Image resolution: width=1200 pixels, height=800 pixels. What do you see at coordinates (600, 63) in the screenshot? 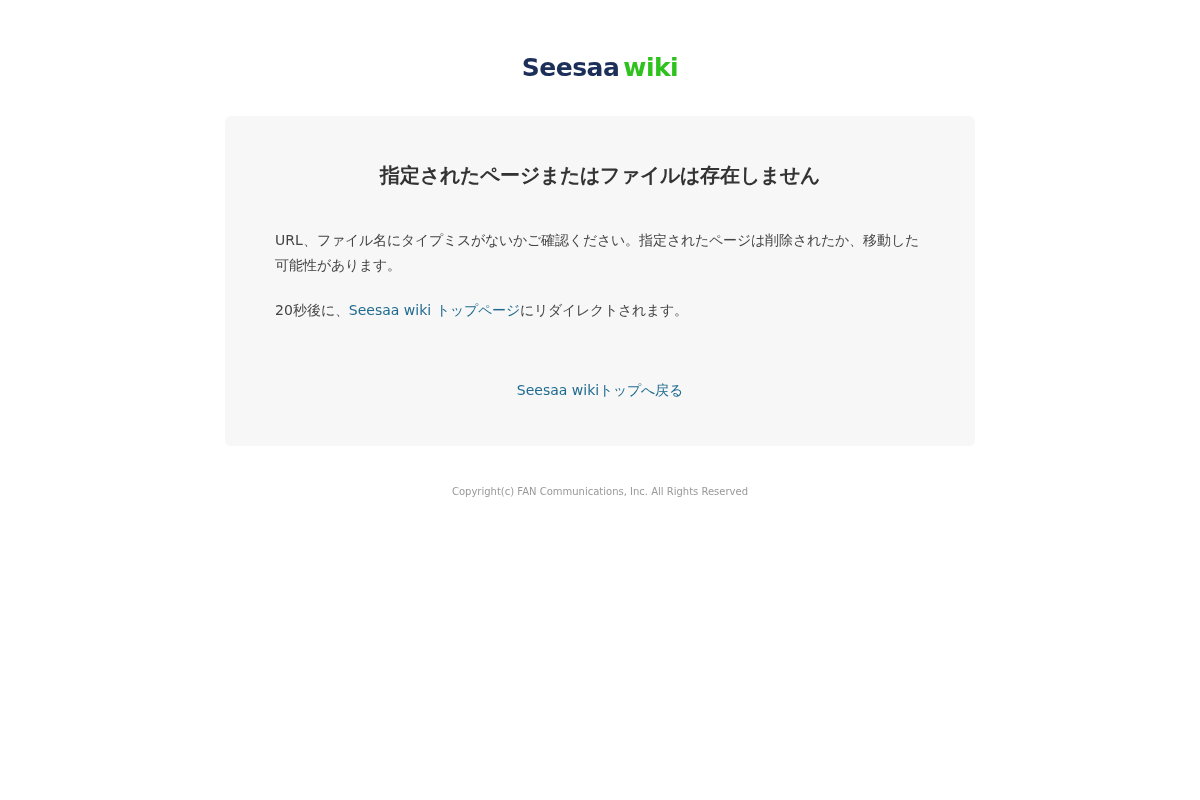
I see `logo: Seesaa wiki` at bounding box center [600, 63].